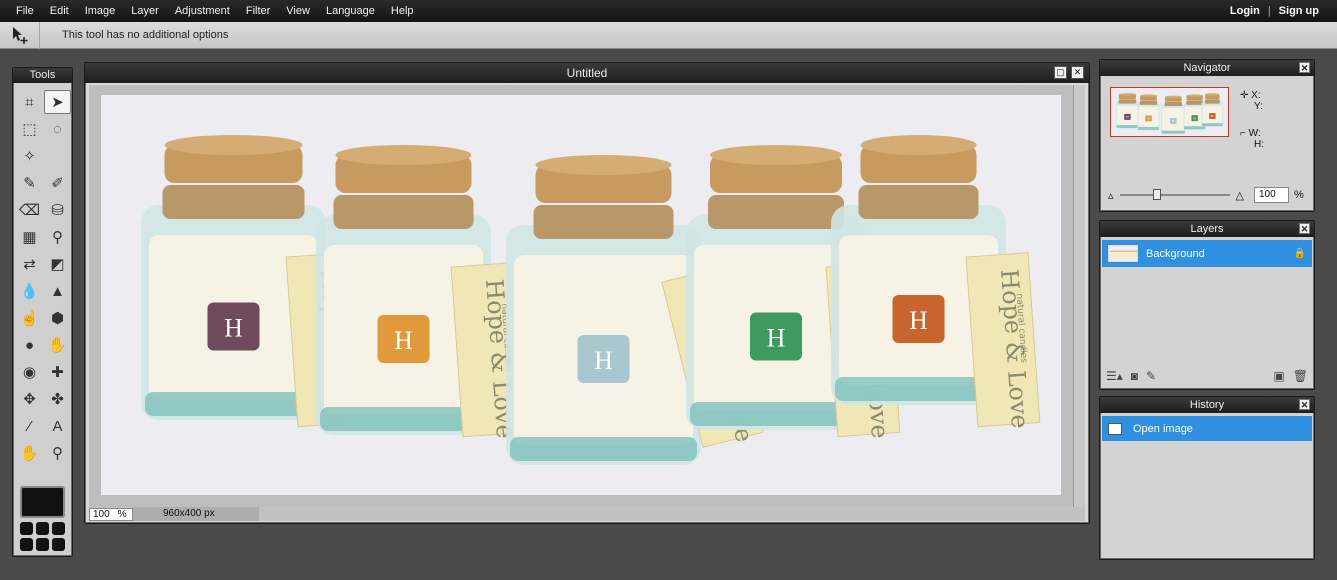 Image resolution: width=1337 pixels, height=580 pixels. Describe the element at coordinates (145, 35) in the screenshot. I see `options-text: This tool has no additional options` at that location.